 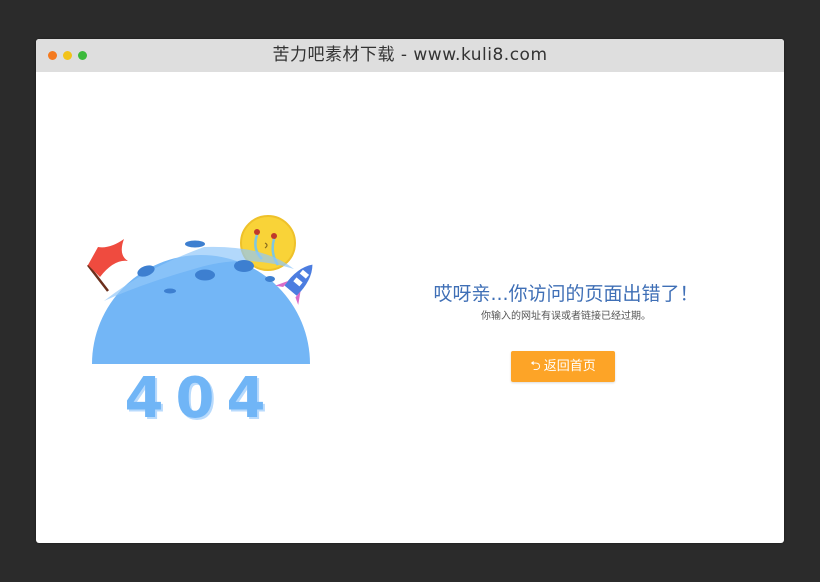 I want to click on return-arrow-icon: ⮌, so click(x=535, y=366).